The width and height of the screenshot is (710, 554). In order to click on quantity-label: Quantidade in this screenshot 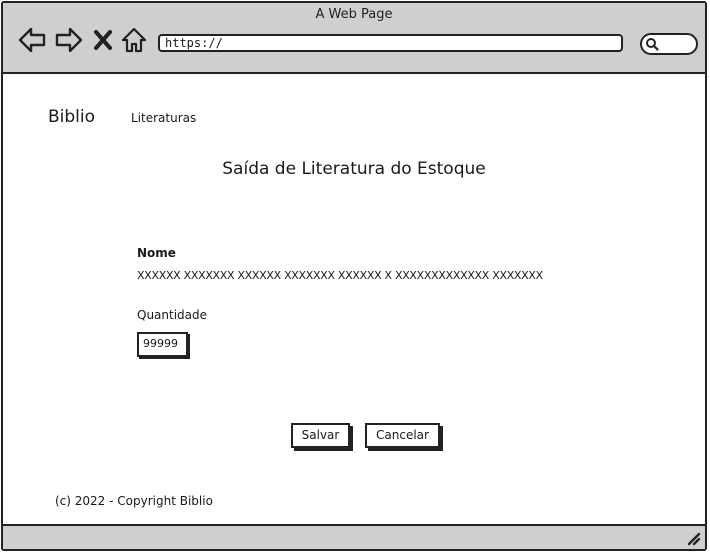, I will do `click(172, 315)`.